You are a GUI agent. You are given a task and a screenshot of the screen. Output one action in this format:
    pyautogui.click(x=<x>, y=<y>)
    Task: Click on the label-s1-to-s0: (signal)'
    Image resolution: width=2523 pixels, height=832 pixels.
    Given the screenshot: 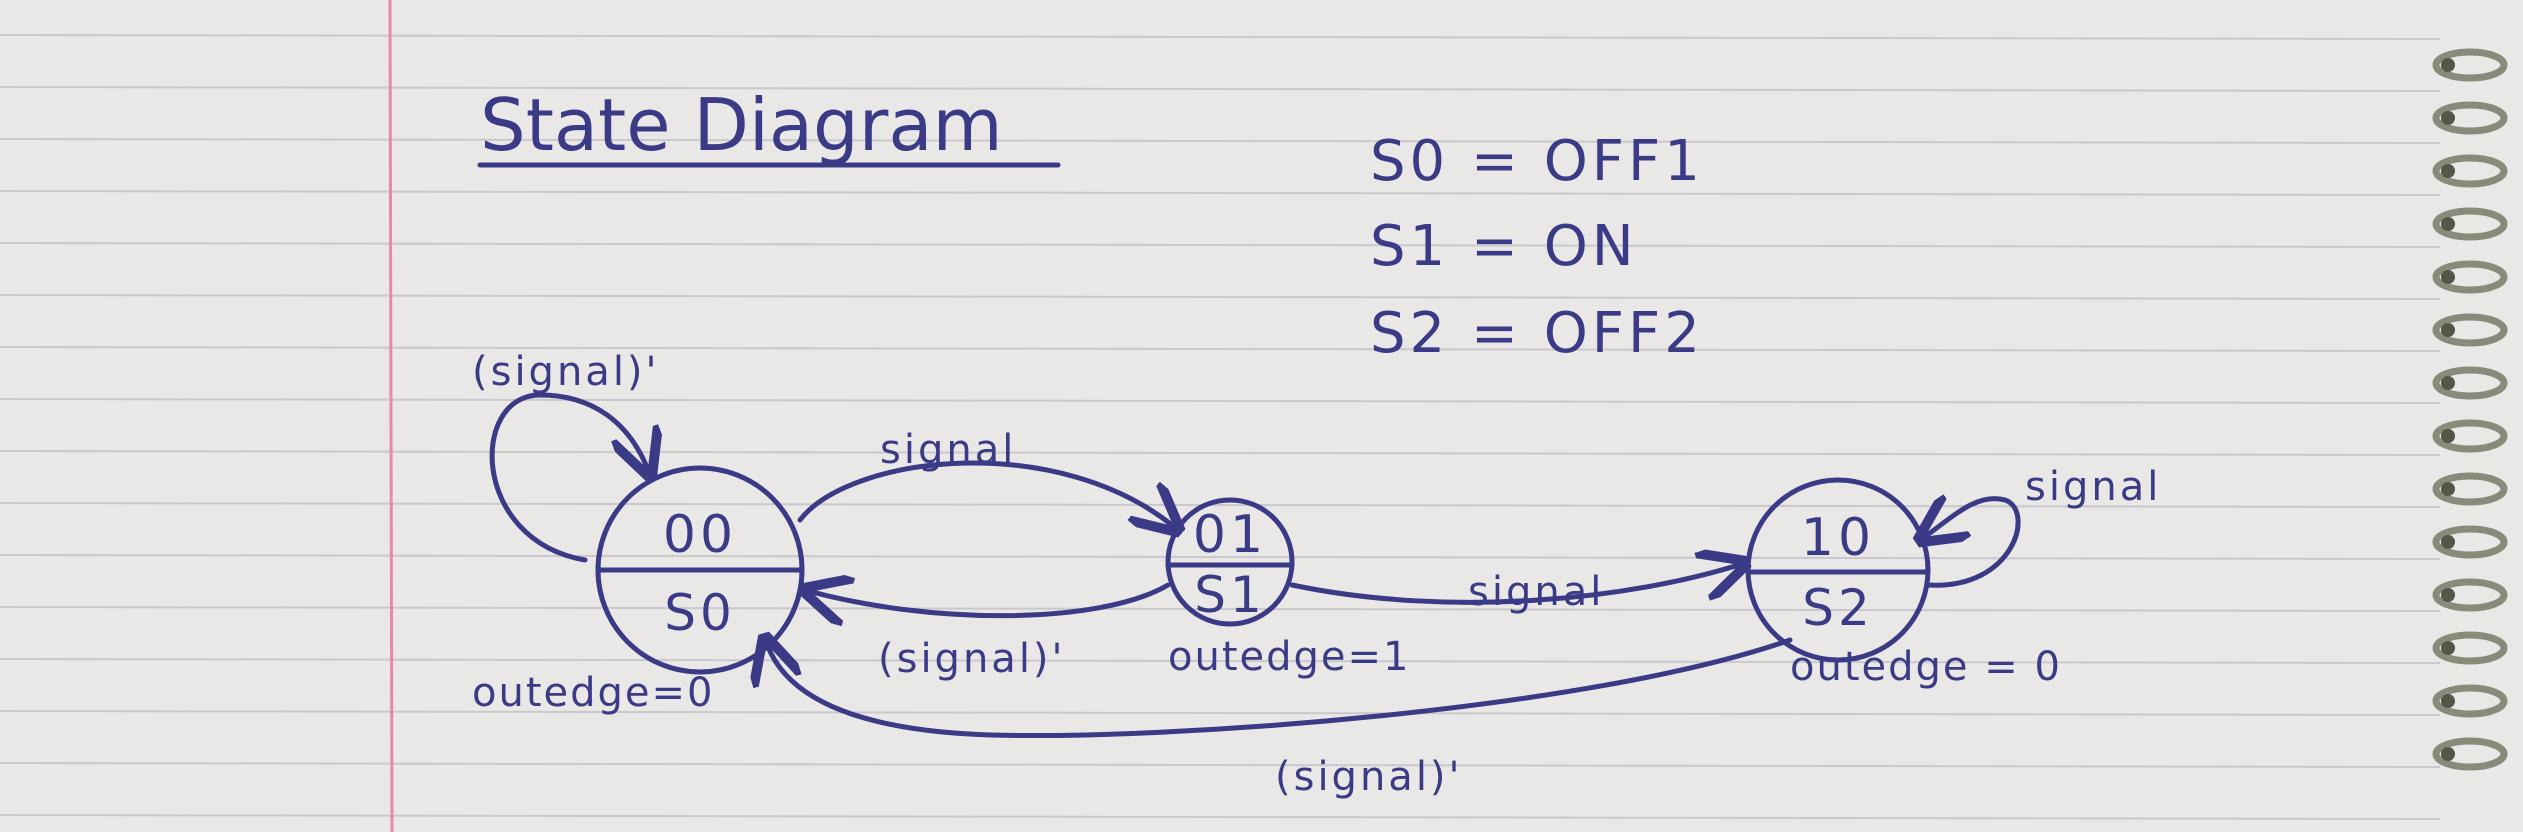 What is the action you would take?
    pyautogui.click(x=972, y=659)
    